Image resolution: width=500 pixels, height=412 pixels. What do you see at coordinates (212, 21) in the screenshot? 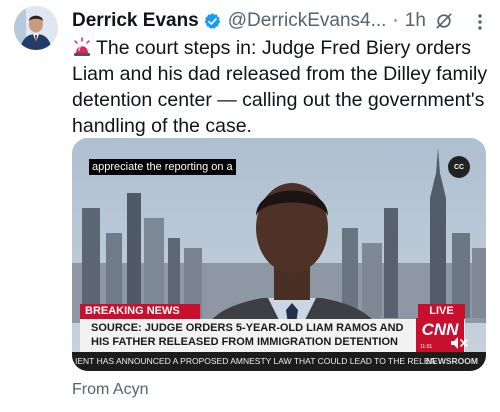
I see `verified-badge-icon` at bounding box center [212, 21].